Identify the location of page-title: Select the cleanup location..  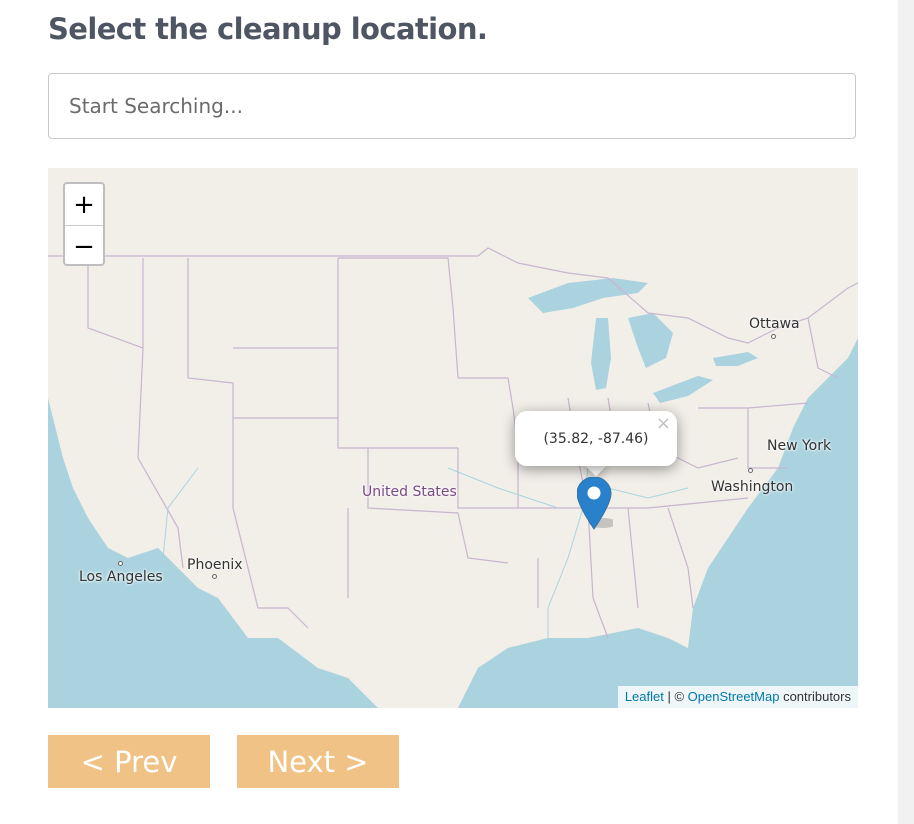
(268, 29).